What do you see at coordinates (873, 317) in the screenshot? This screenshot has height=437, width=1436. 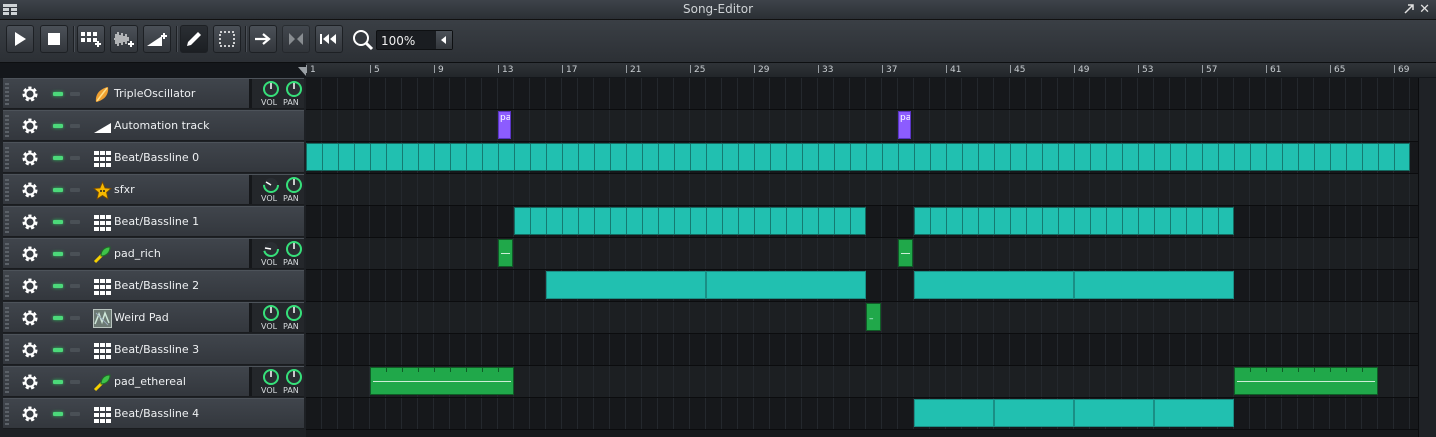 I see `pattern-clip: –` at bounding box center [873, 317].